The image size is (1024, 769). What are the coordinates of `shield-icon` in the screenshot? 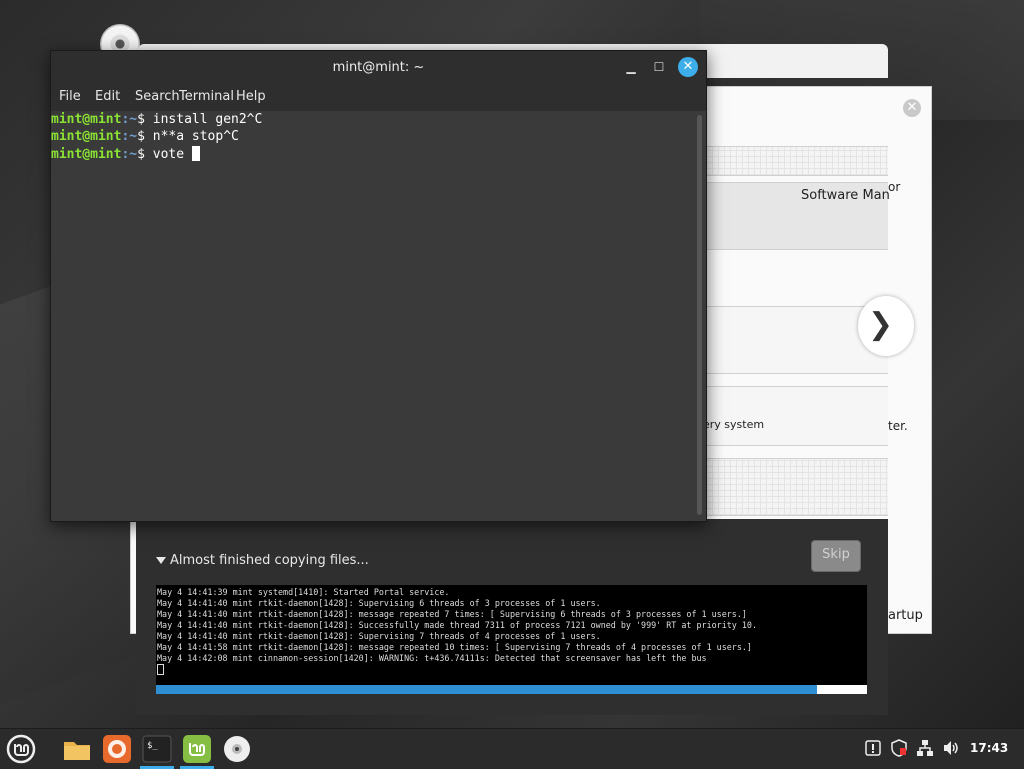 It's located at (899, 748).